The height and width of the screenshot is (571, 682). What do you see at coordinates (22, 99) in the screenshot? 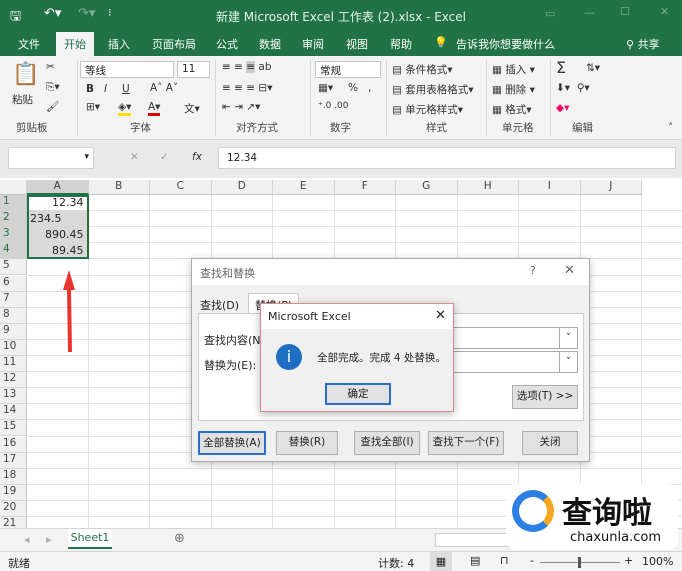
I see `paste-button: 粘贴` at bounding box center [22, 99].